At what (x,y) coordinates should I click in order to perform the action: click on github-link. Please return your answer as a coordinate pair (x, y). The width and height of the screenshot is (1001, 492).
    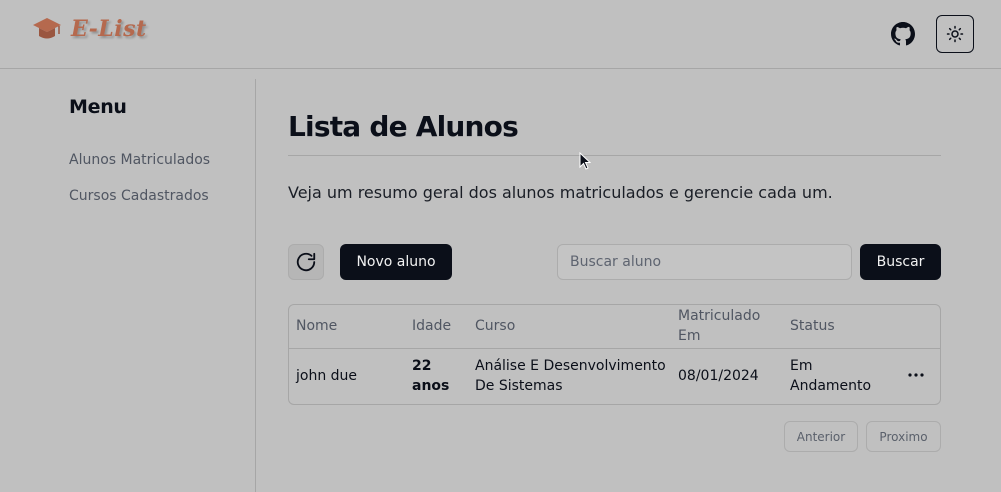
    Looking at the image, I should click on (903, 34).